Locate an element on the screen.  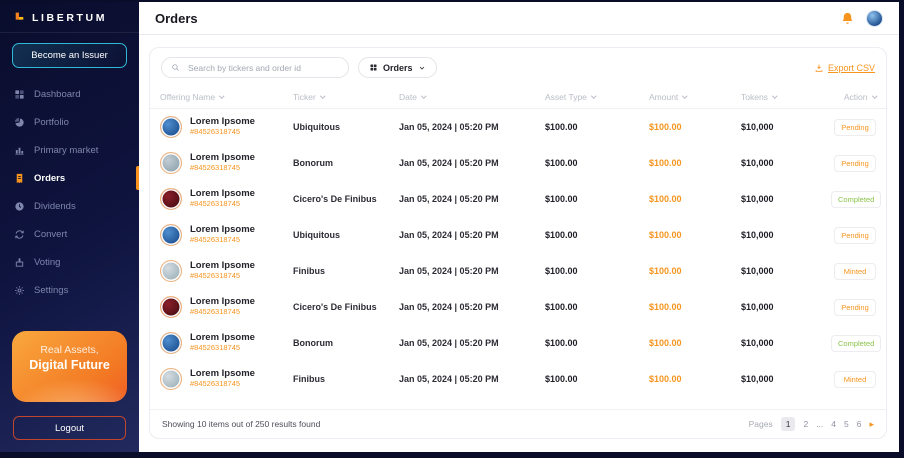
ticker: Cicero's De Finibus is located at coordinates (335, 199).